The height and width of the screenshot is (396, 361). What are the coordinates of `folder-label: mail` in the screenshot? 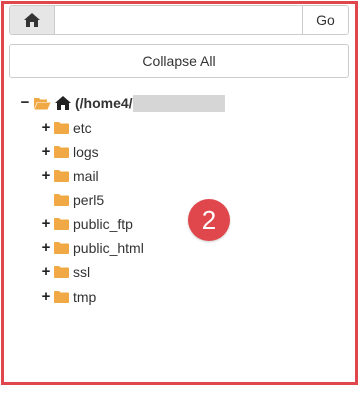 It's located at (86, 176).